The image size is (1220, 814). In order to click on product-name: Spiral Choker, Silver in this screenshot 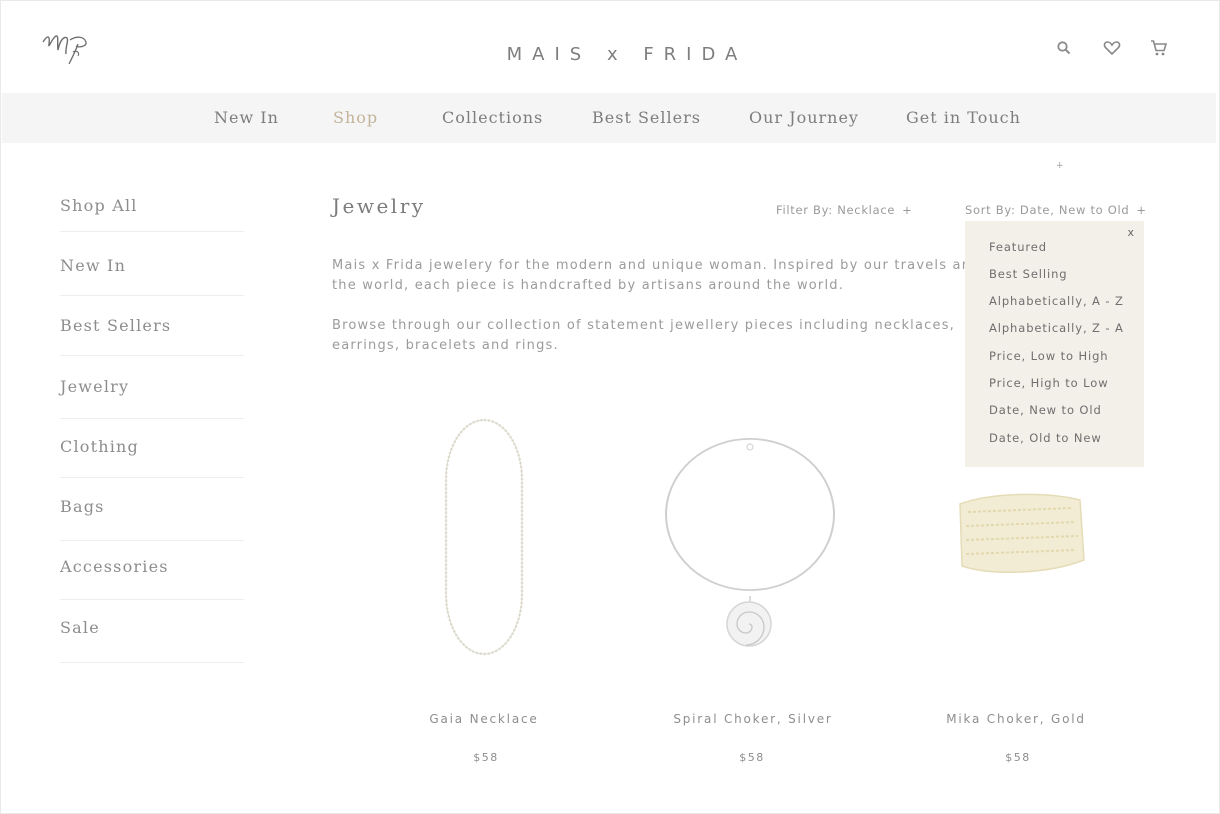, I will do `click(753, 719)`.